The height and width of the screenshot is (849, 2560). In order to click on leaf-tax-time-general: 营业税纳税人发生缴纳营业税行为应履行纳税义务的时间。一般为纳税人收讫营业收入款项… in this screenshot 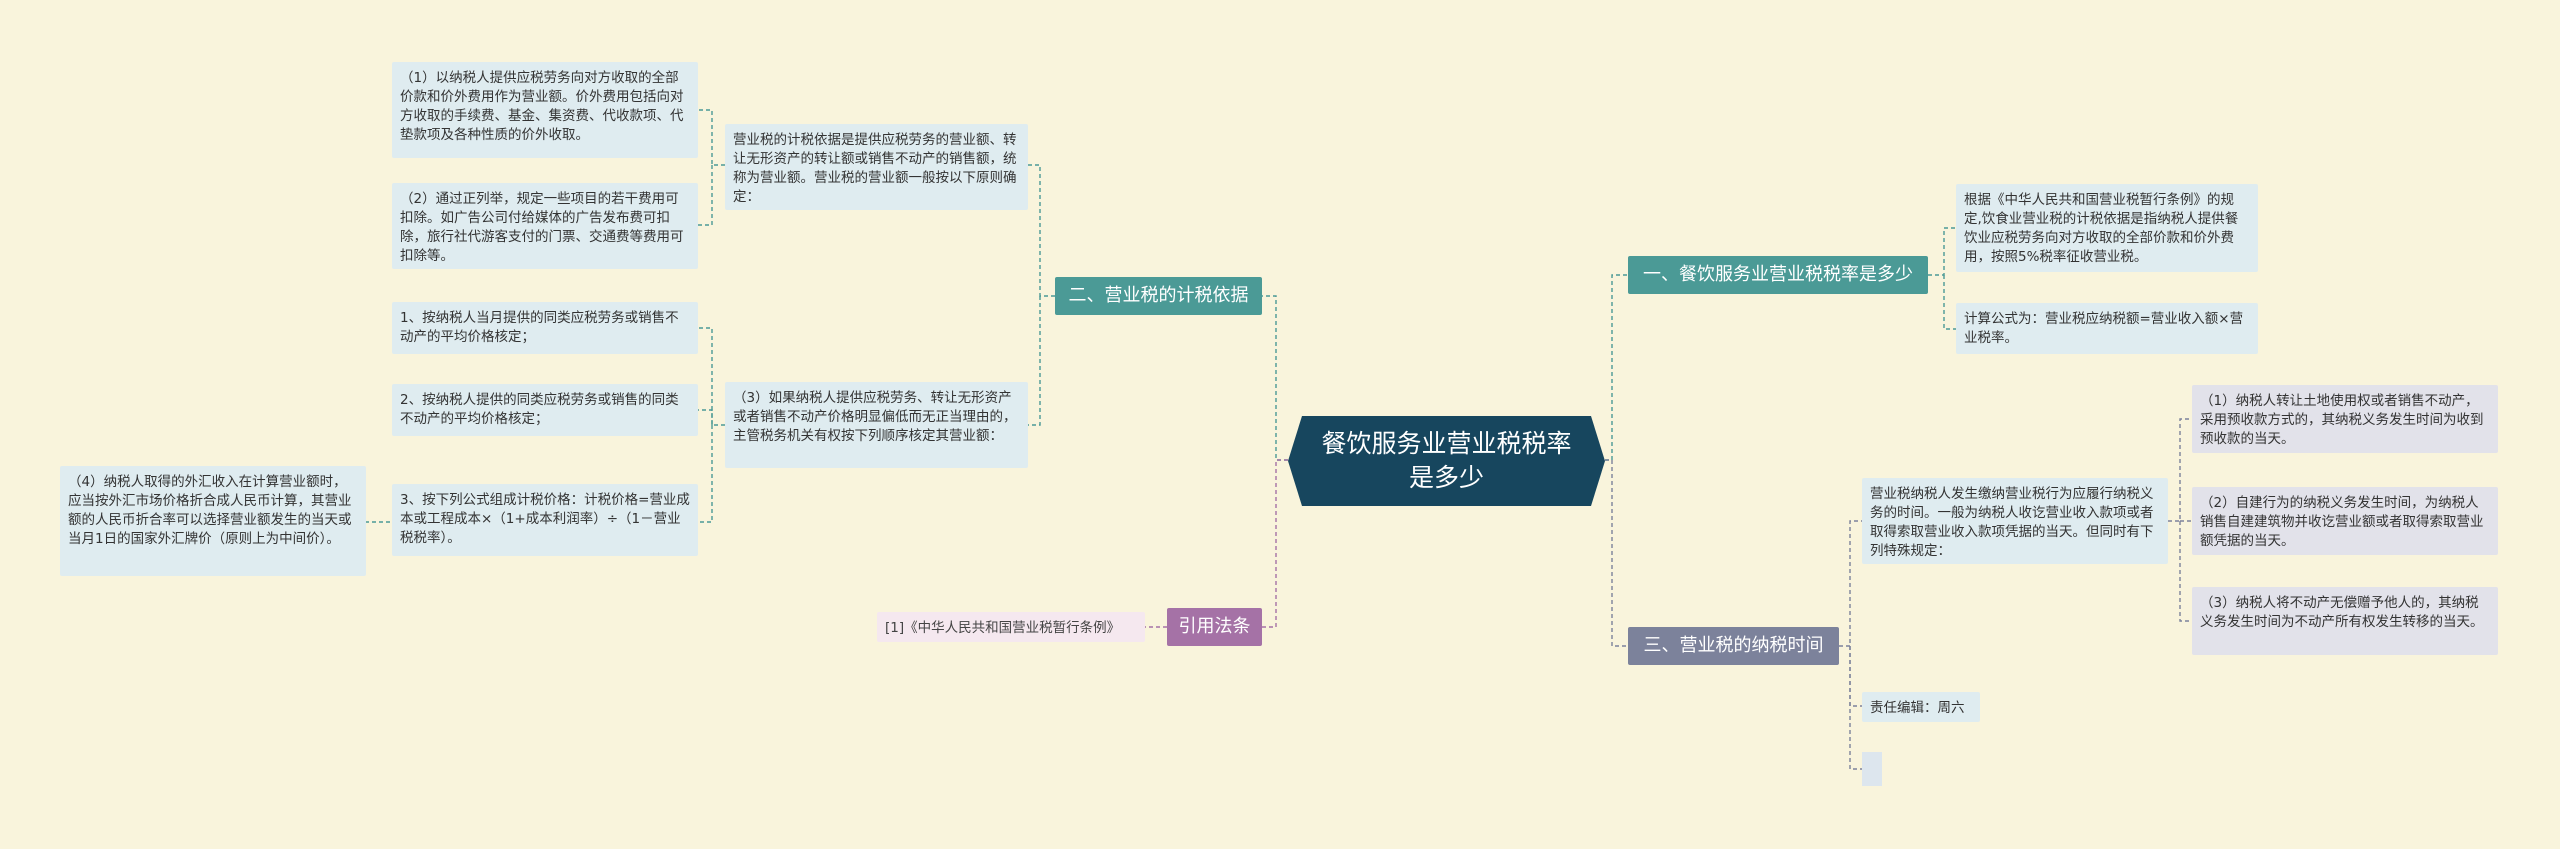, I will do `click(2015, 521)`.